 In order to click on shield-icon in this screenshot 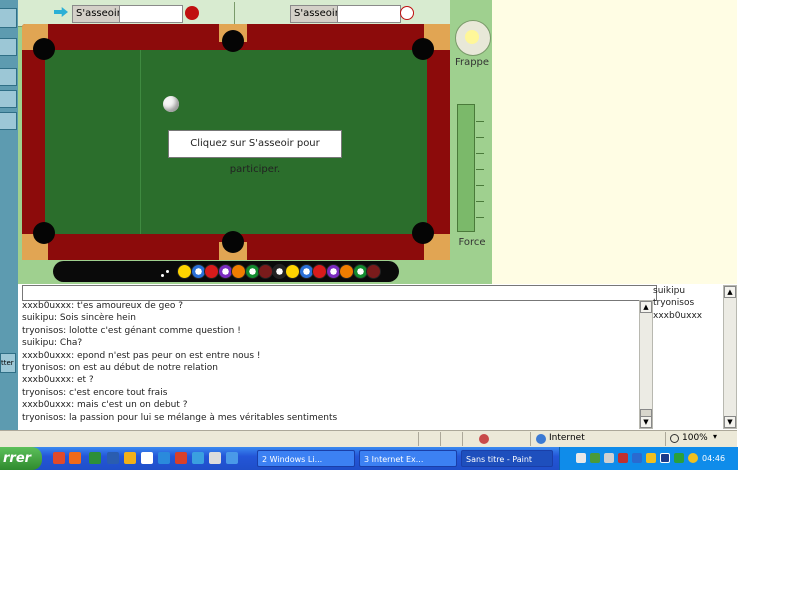, I will do `click(693, 458)`.